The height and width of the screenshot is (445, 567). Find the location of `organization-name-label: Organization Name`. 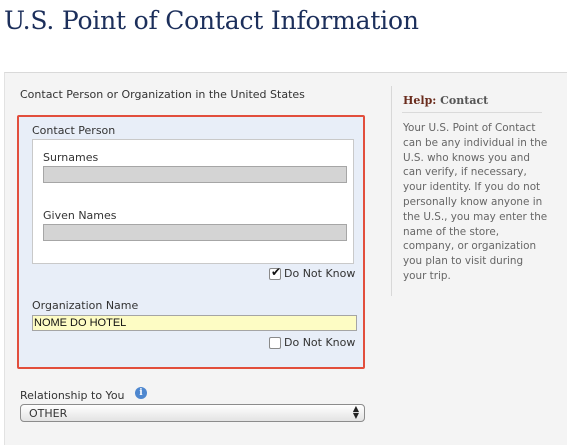

organization-name-label: Organization Name is located at coordinates (85, 305).